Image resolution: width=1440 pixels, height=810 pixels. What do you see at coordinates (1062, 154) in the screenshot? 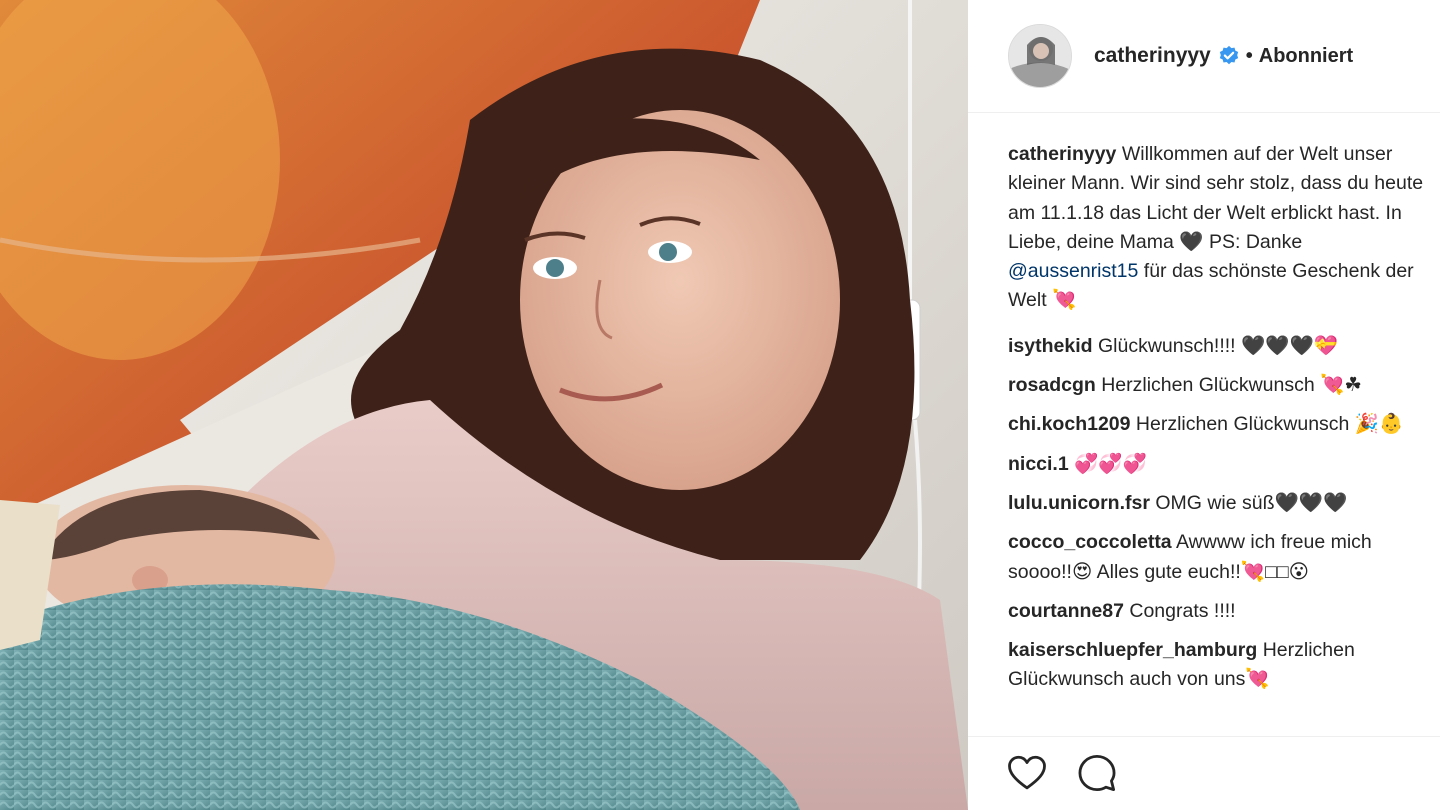
I see `caption-username: catherinyyy` at bounding box center [1062, 154].